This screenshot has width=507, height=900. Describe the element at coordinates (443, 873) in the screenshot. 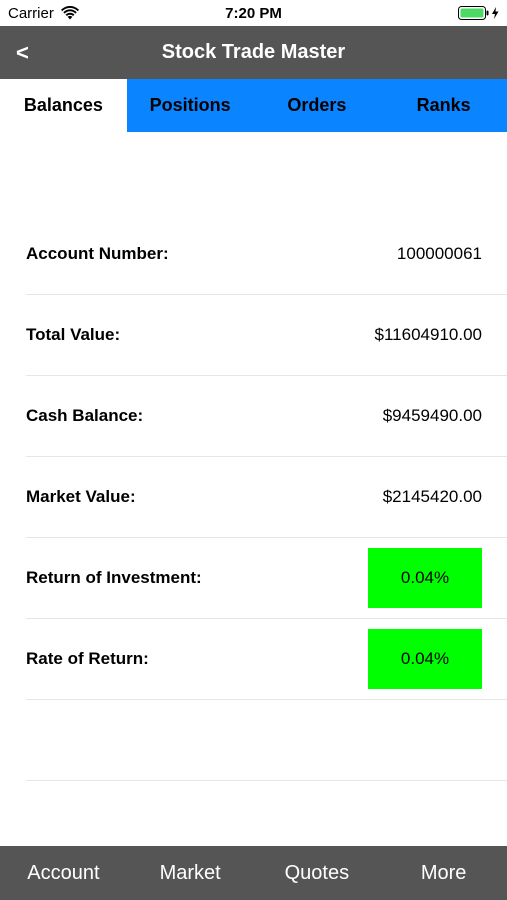

I see `bottom-tab-more: More` at that location.